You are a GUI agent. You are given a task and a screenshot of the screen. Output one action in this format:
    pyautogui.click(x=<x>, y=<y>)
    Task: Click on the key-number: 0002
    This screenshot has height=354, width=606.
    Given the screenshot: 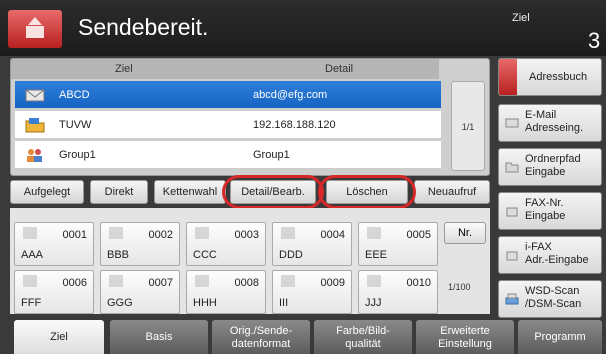 What is the action you would take?
    pyautogui.click(x=160, y=235)
    